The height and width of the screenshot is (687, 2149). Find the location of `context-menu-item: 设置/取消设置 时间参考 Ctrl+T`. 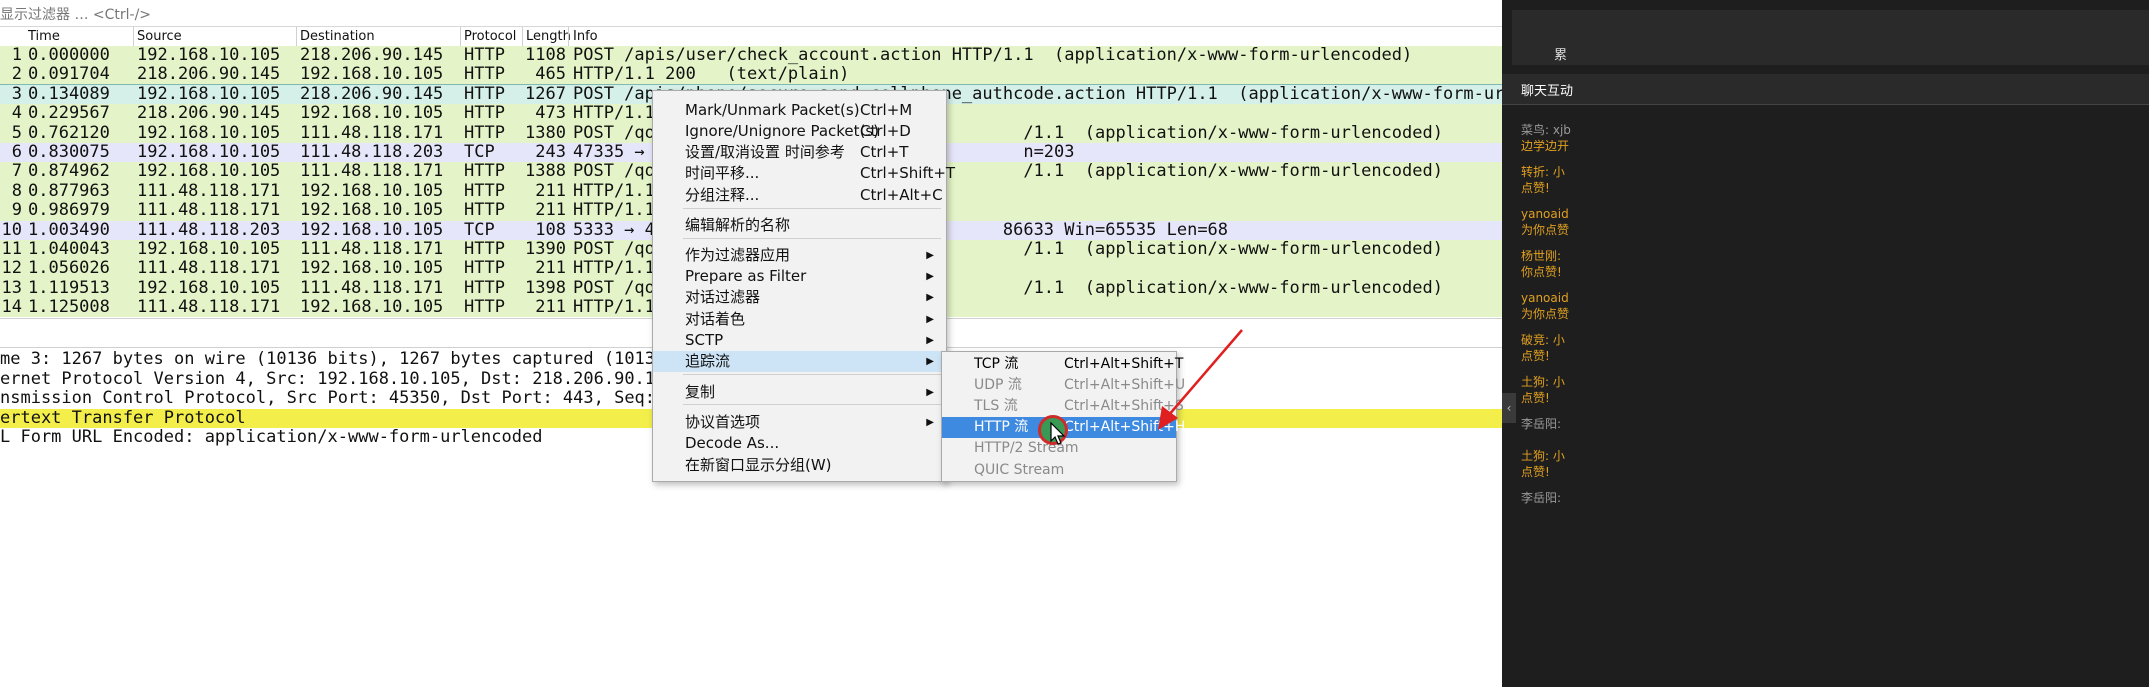

context-menu-item: 设置/取消设置 时间参考 Ctrl+T is located at coordinates (799, 152).